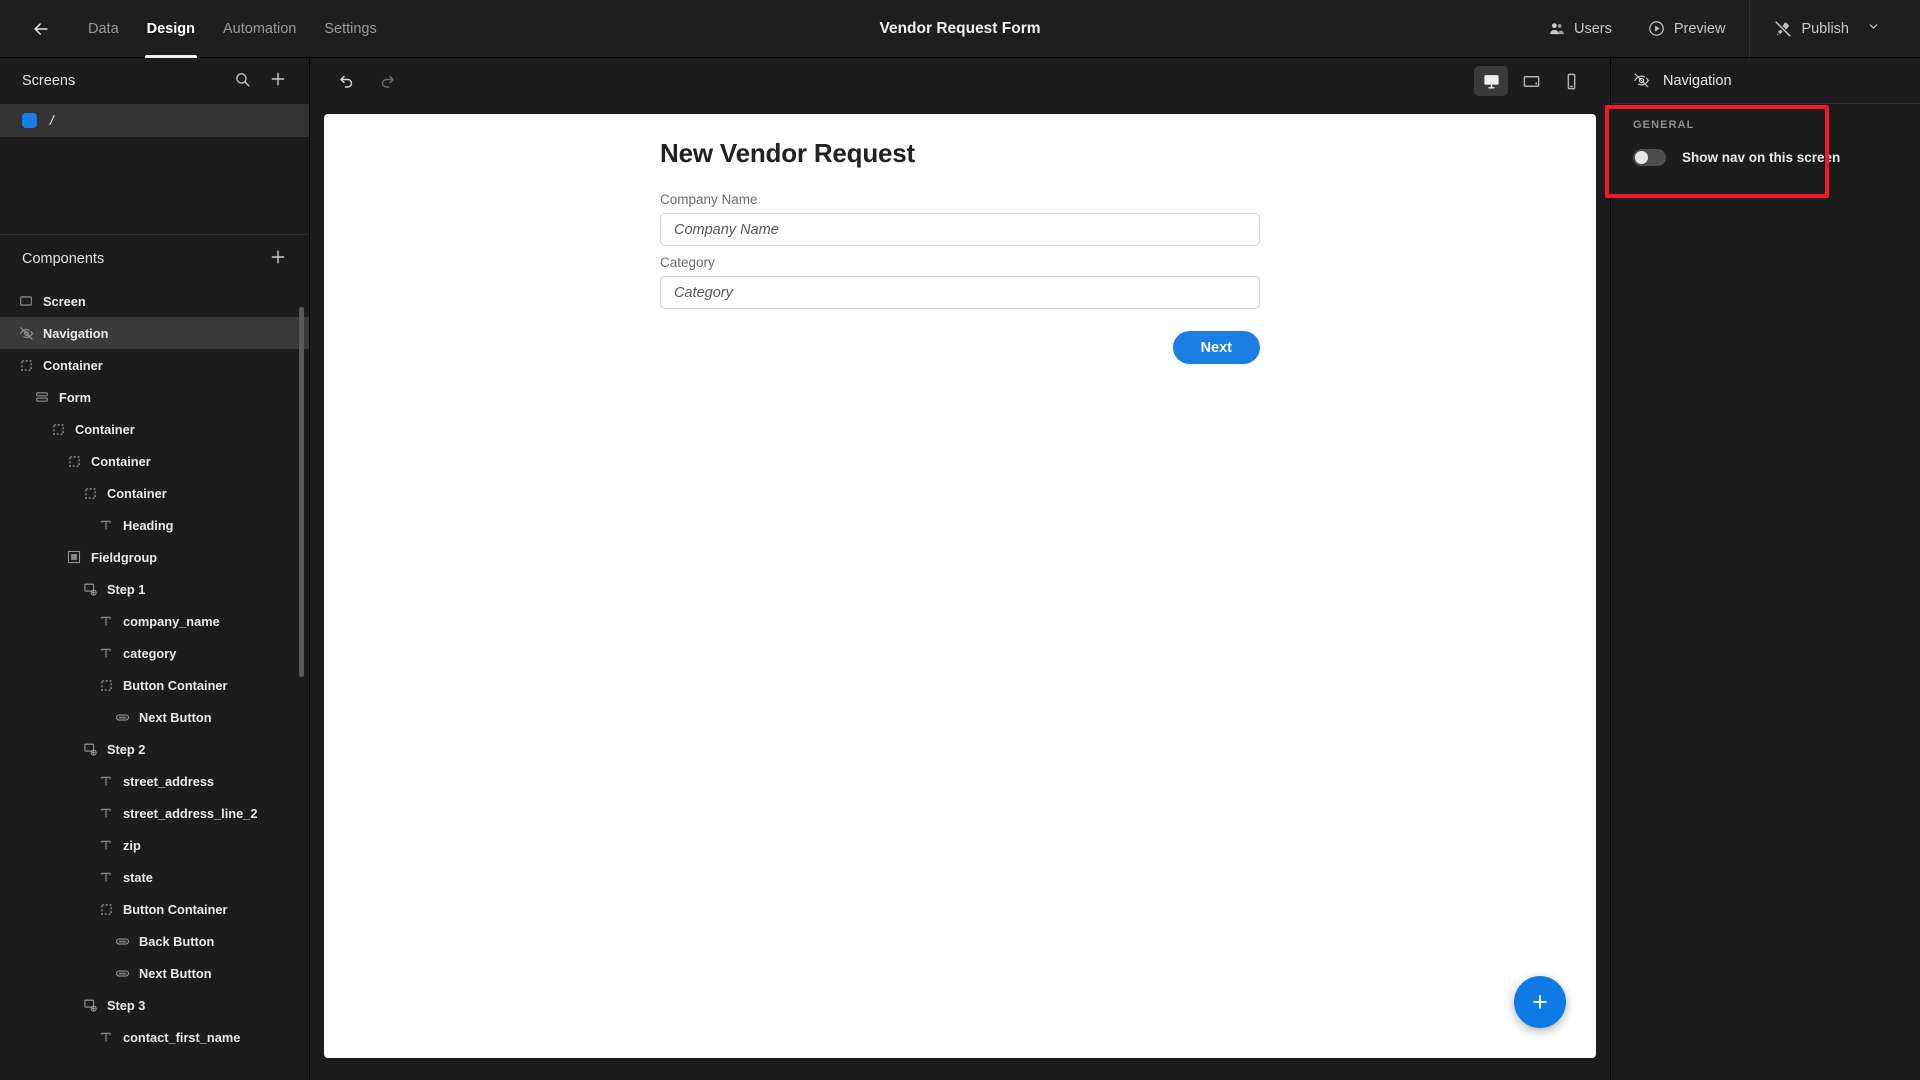  I want to click on publish-off-icon, so click(1783, 28).